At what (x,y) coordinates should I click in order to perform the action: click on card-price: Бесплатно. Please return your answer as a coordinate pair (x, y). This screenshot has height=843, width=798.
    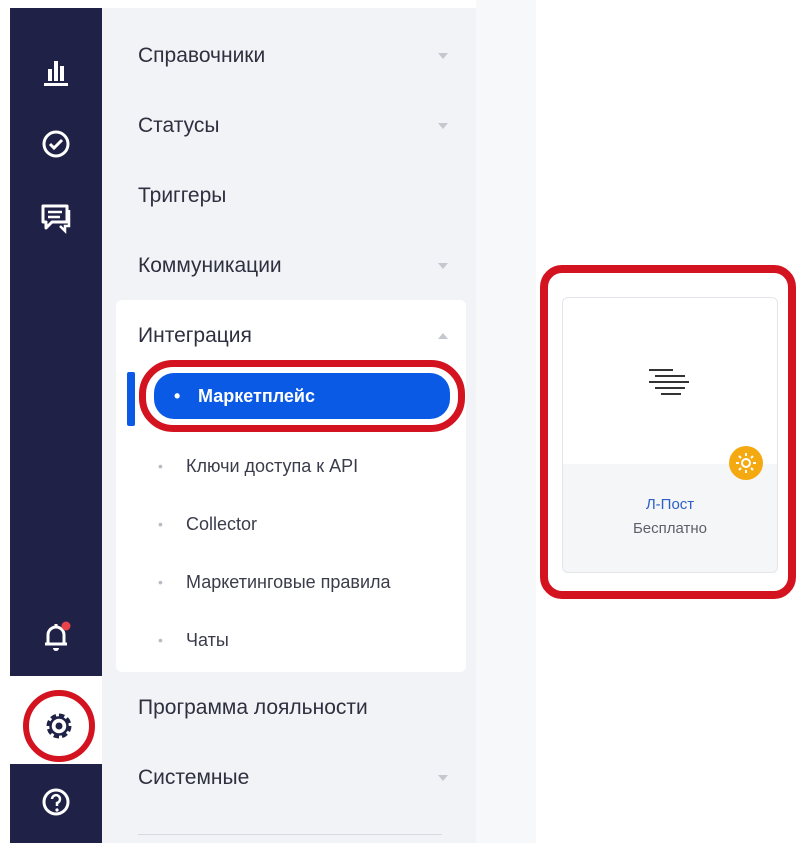
    Looking at the image, I should click on (670, 528).